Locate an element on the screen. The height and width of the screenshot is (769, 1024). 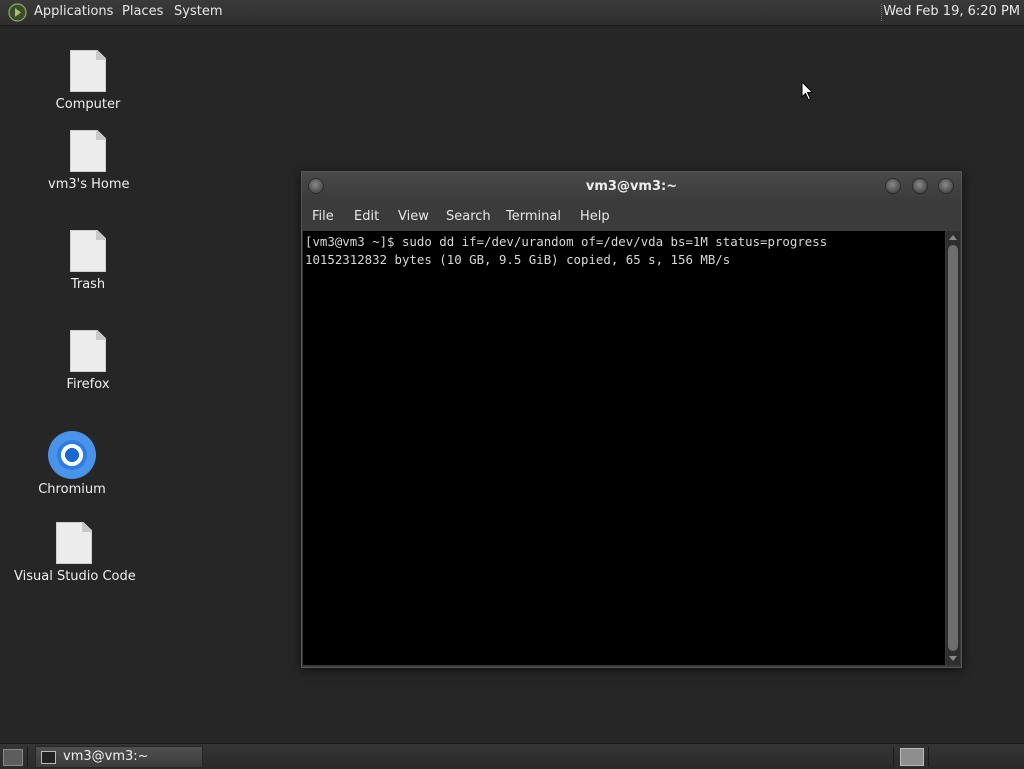
menu-terminal: Terminal is located at coordinates (533, 216).